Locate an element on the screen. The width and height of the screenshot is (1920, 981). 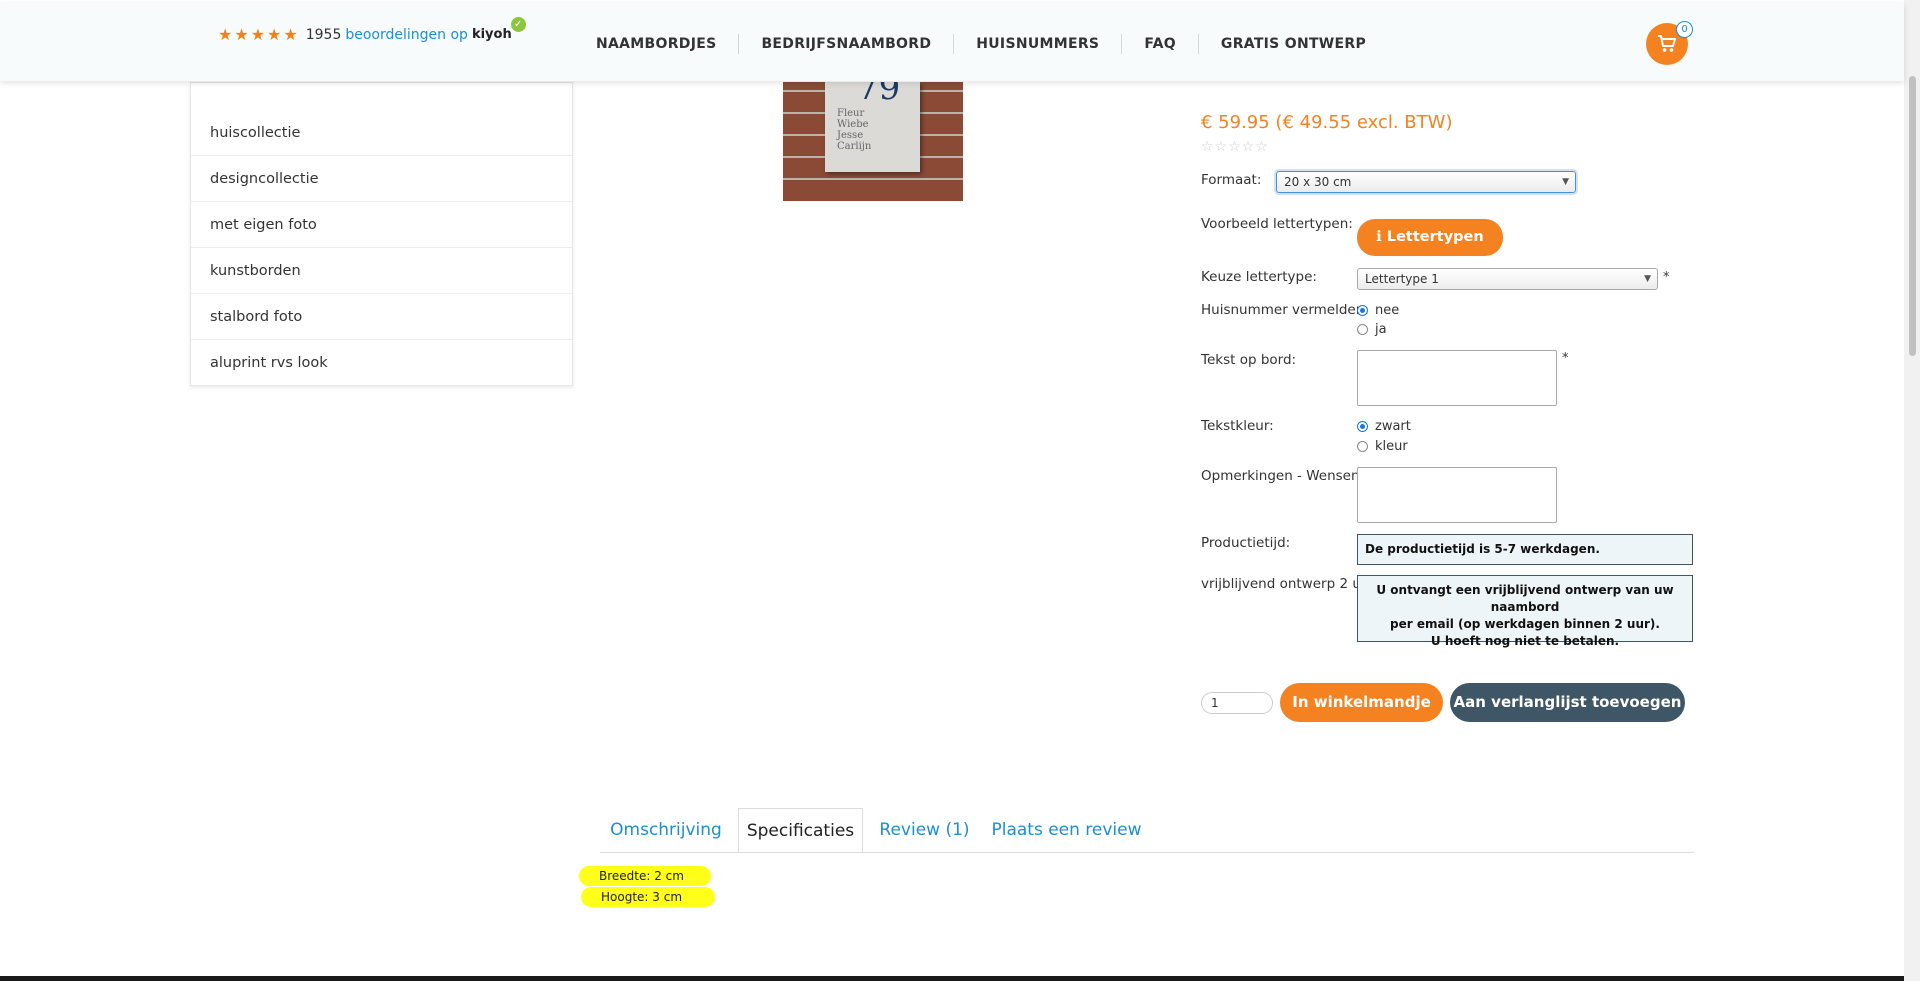
free-design-line-3: U hoeft nog niet te betalen. is located at coordinates (1525, 641).